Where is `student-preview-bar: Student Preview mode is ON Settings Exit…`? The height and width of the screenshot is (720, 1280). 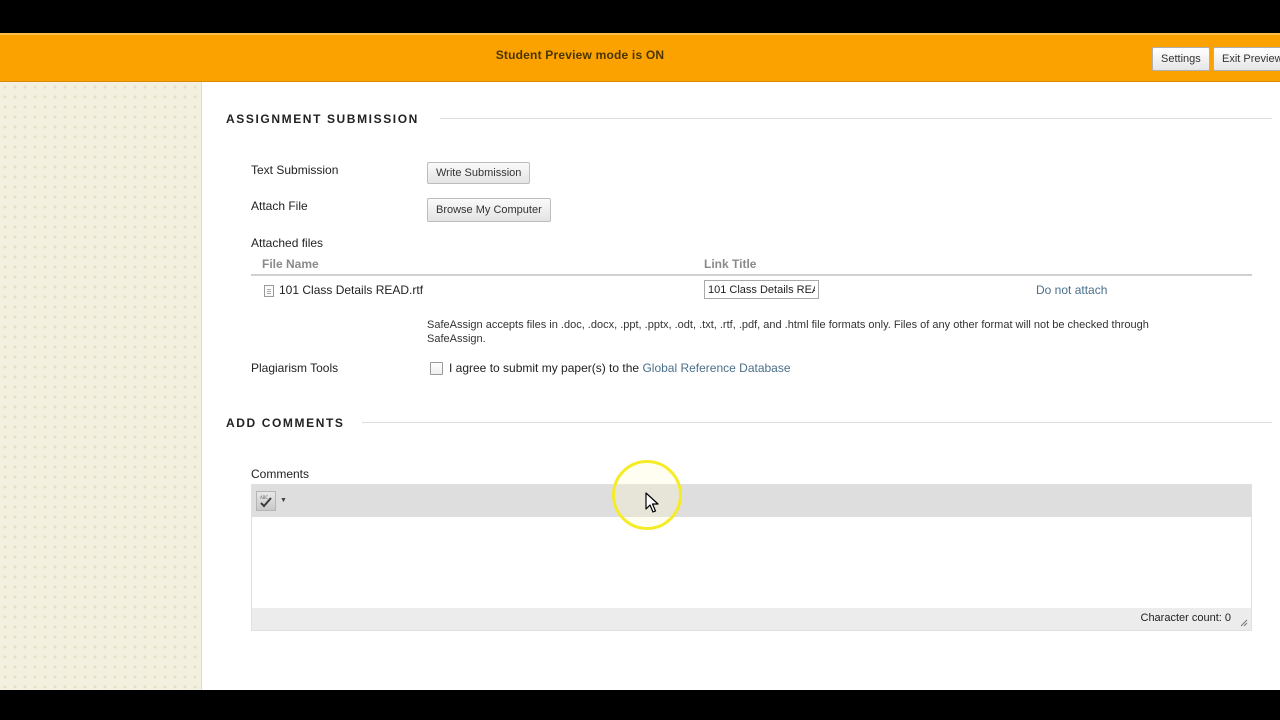
student-preview-bar: Student Preview mode is ON Settings Exit… is located at coordinates (640, 57).